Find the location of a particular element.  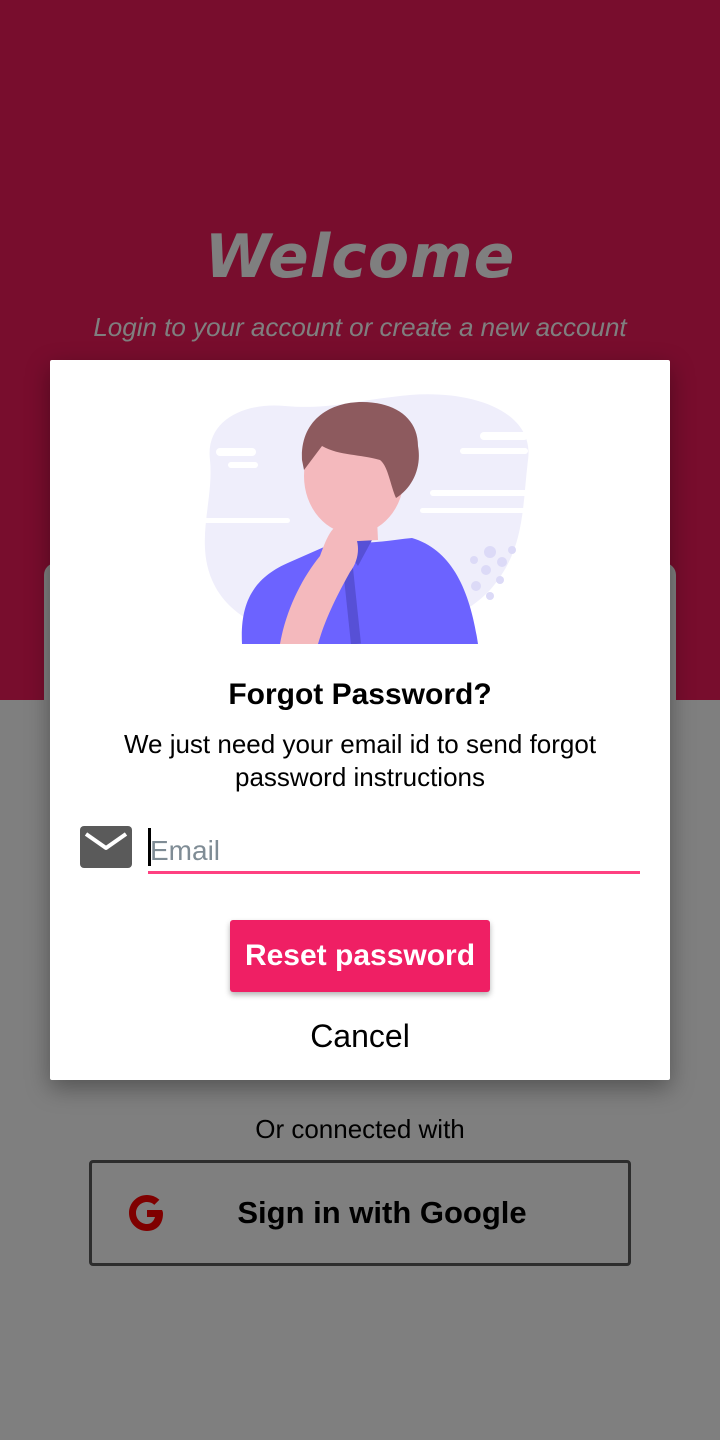

dialog-title: Forgot Password? is located at coordinates (360, 694).